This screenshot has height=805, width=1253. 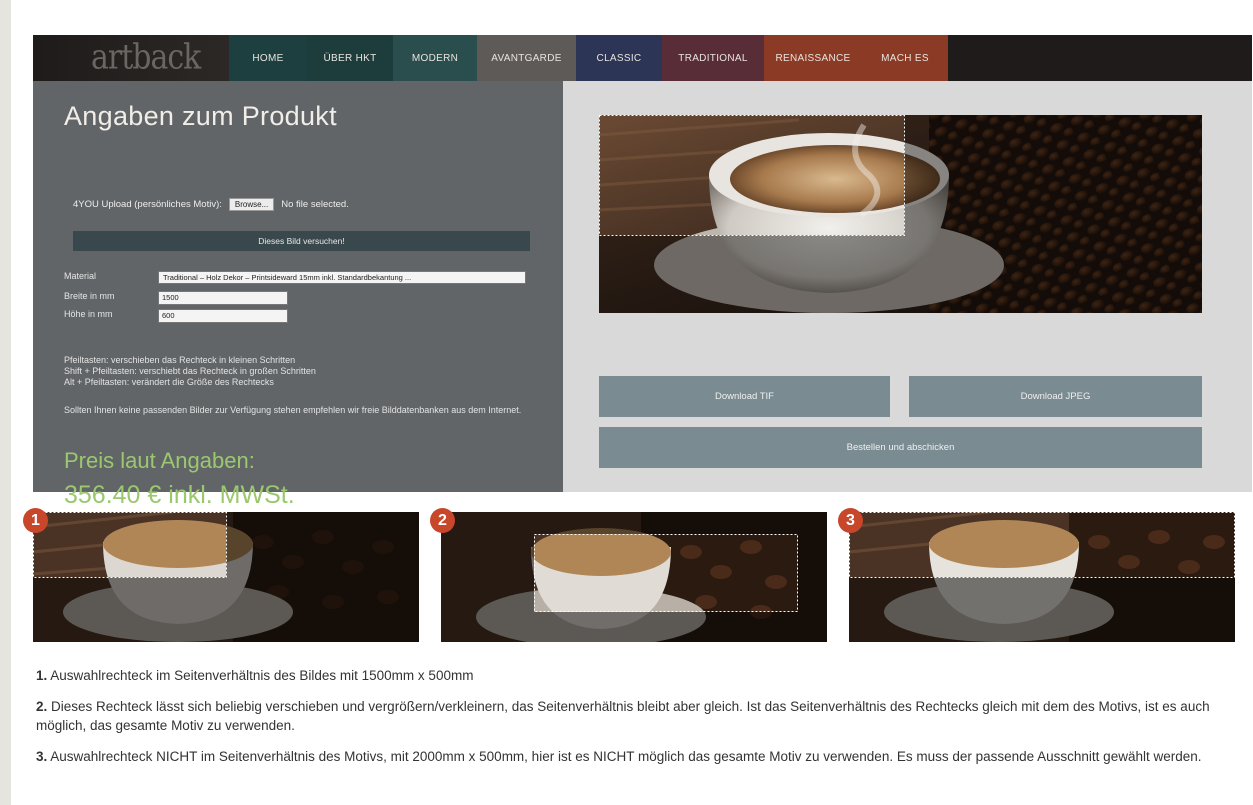 I want to click on nav-avantgarde: AVANTGARDE, so click(x=526, y=58).